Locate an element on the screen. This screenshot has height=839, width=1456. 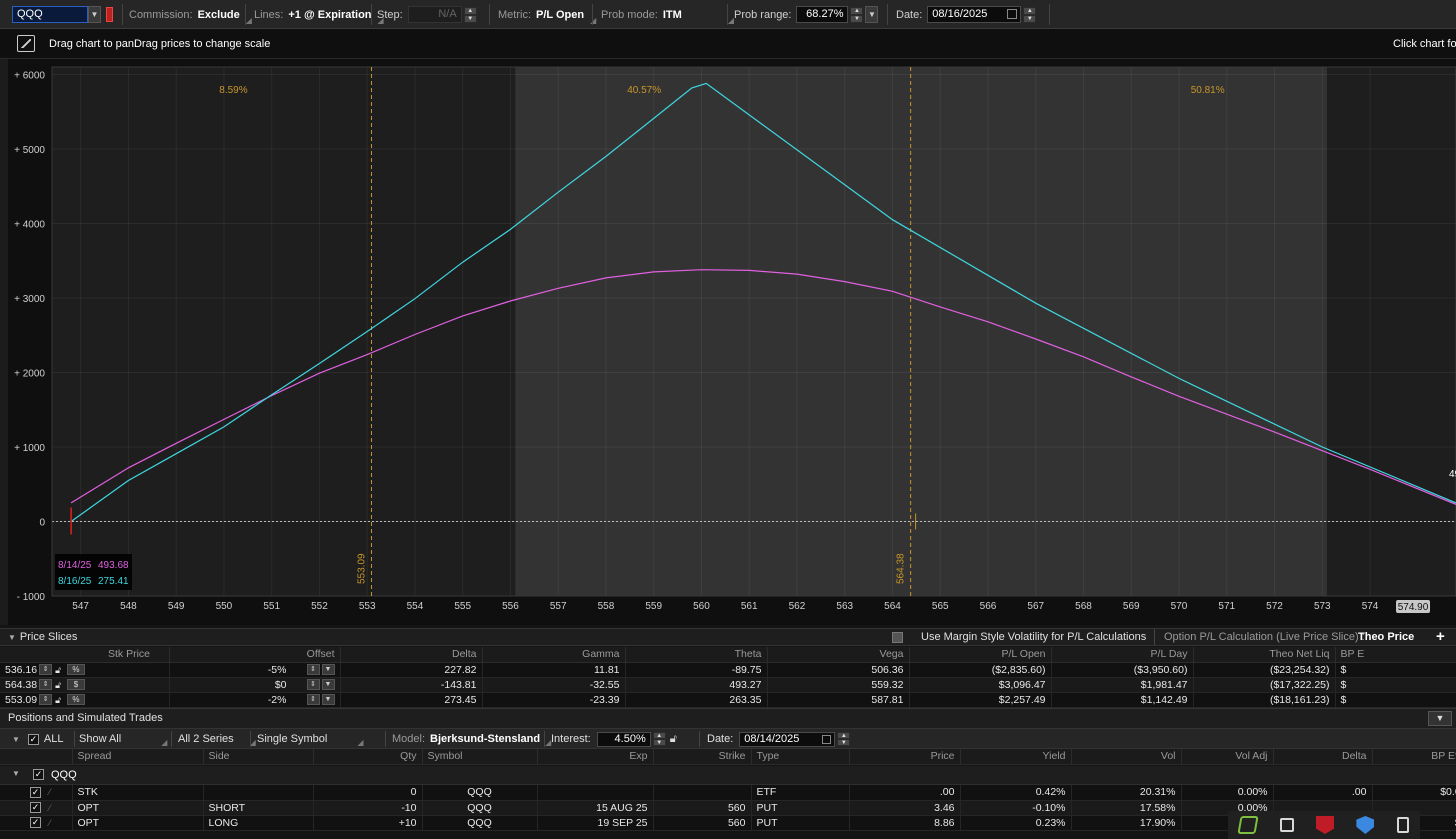
symbol-dropdown-icon: ▼ is located at coordinates (94, 14).